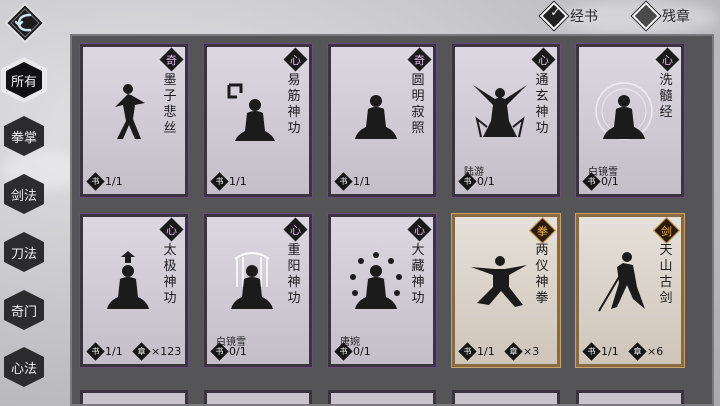 Image resolution: width=720 pixels, height=406 pixels. I want to click on skill-card: 拳两仪神拳书 1/1 章 ×3, so click(506, 290).